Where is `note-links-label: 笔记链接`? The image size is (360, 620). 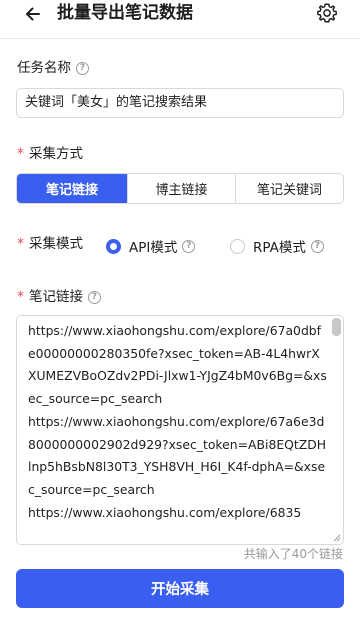
note-links-label: 笔记链接 is located at coordinates (56, 297).